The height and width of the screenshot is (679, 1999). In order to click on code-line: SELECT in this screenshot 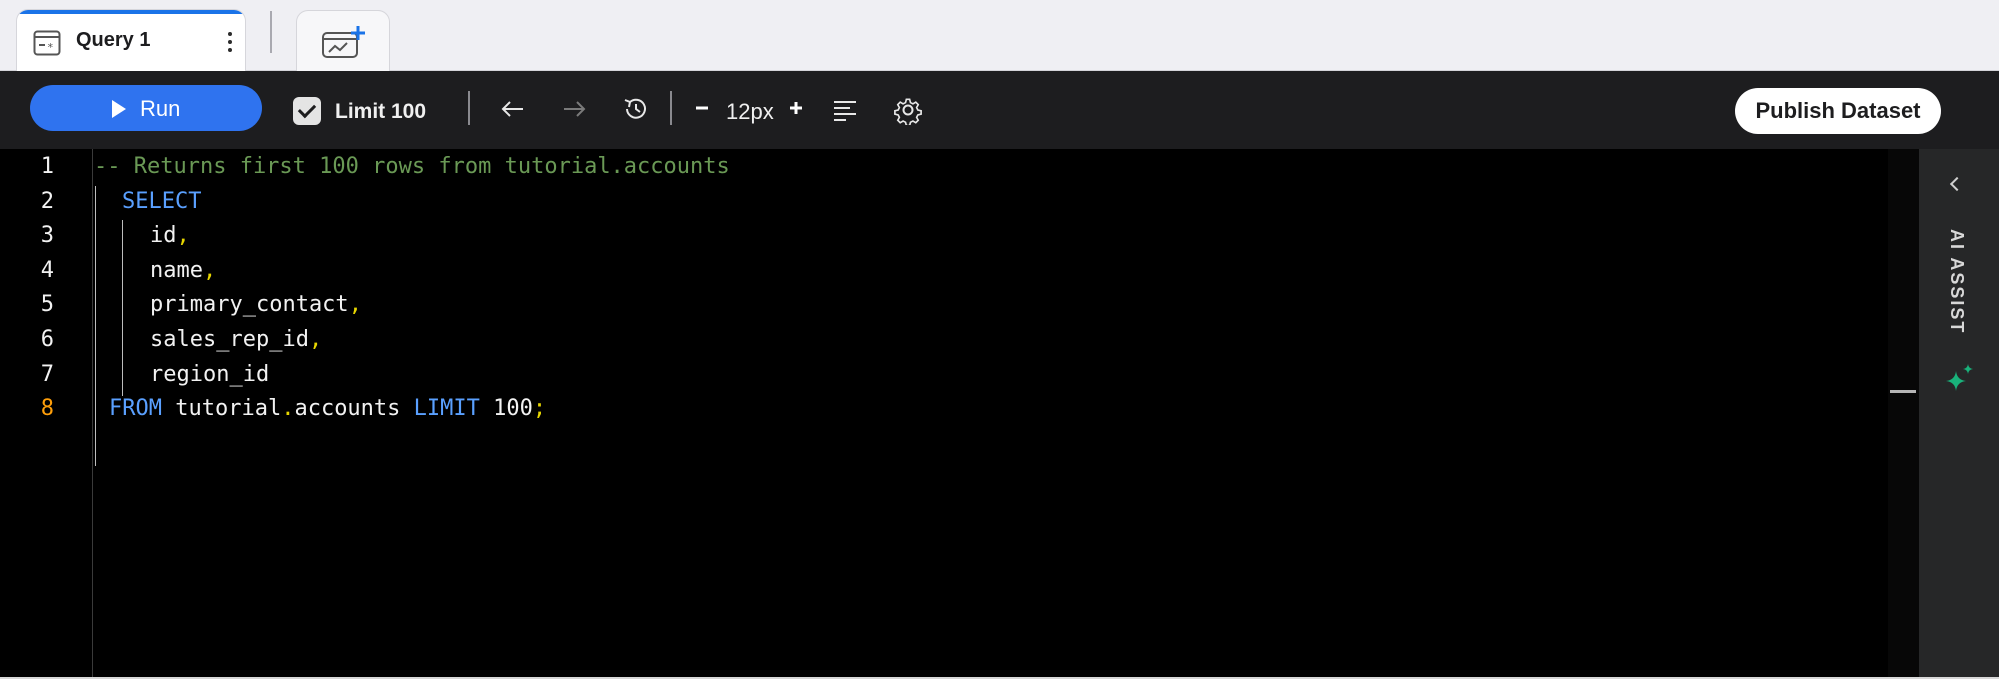, I will do `click(161, 201)`.